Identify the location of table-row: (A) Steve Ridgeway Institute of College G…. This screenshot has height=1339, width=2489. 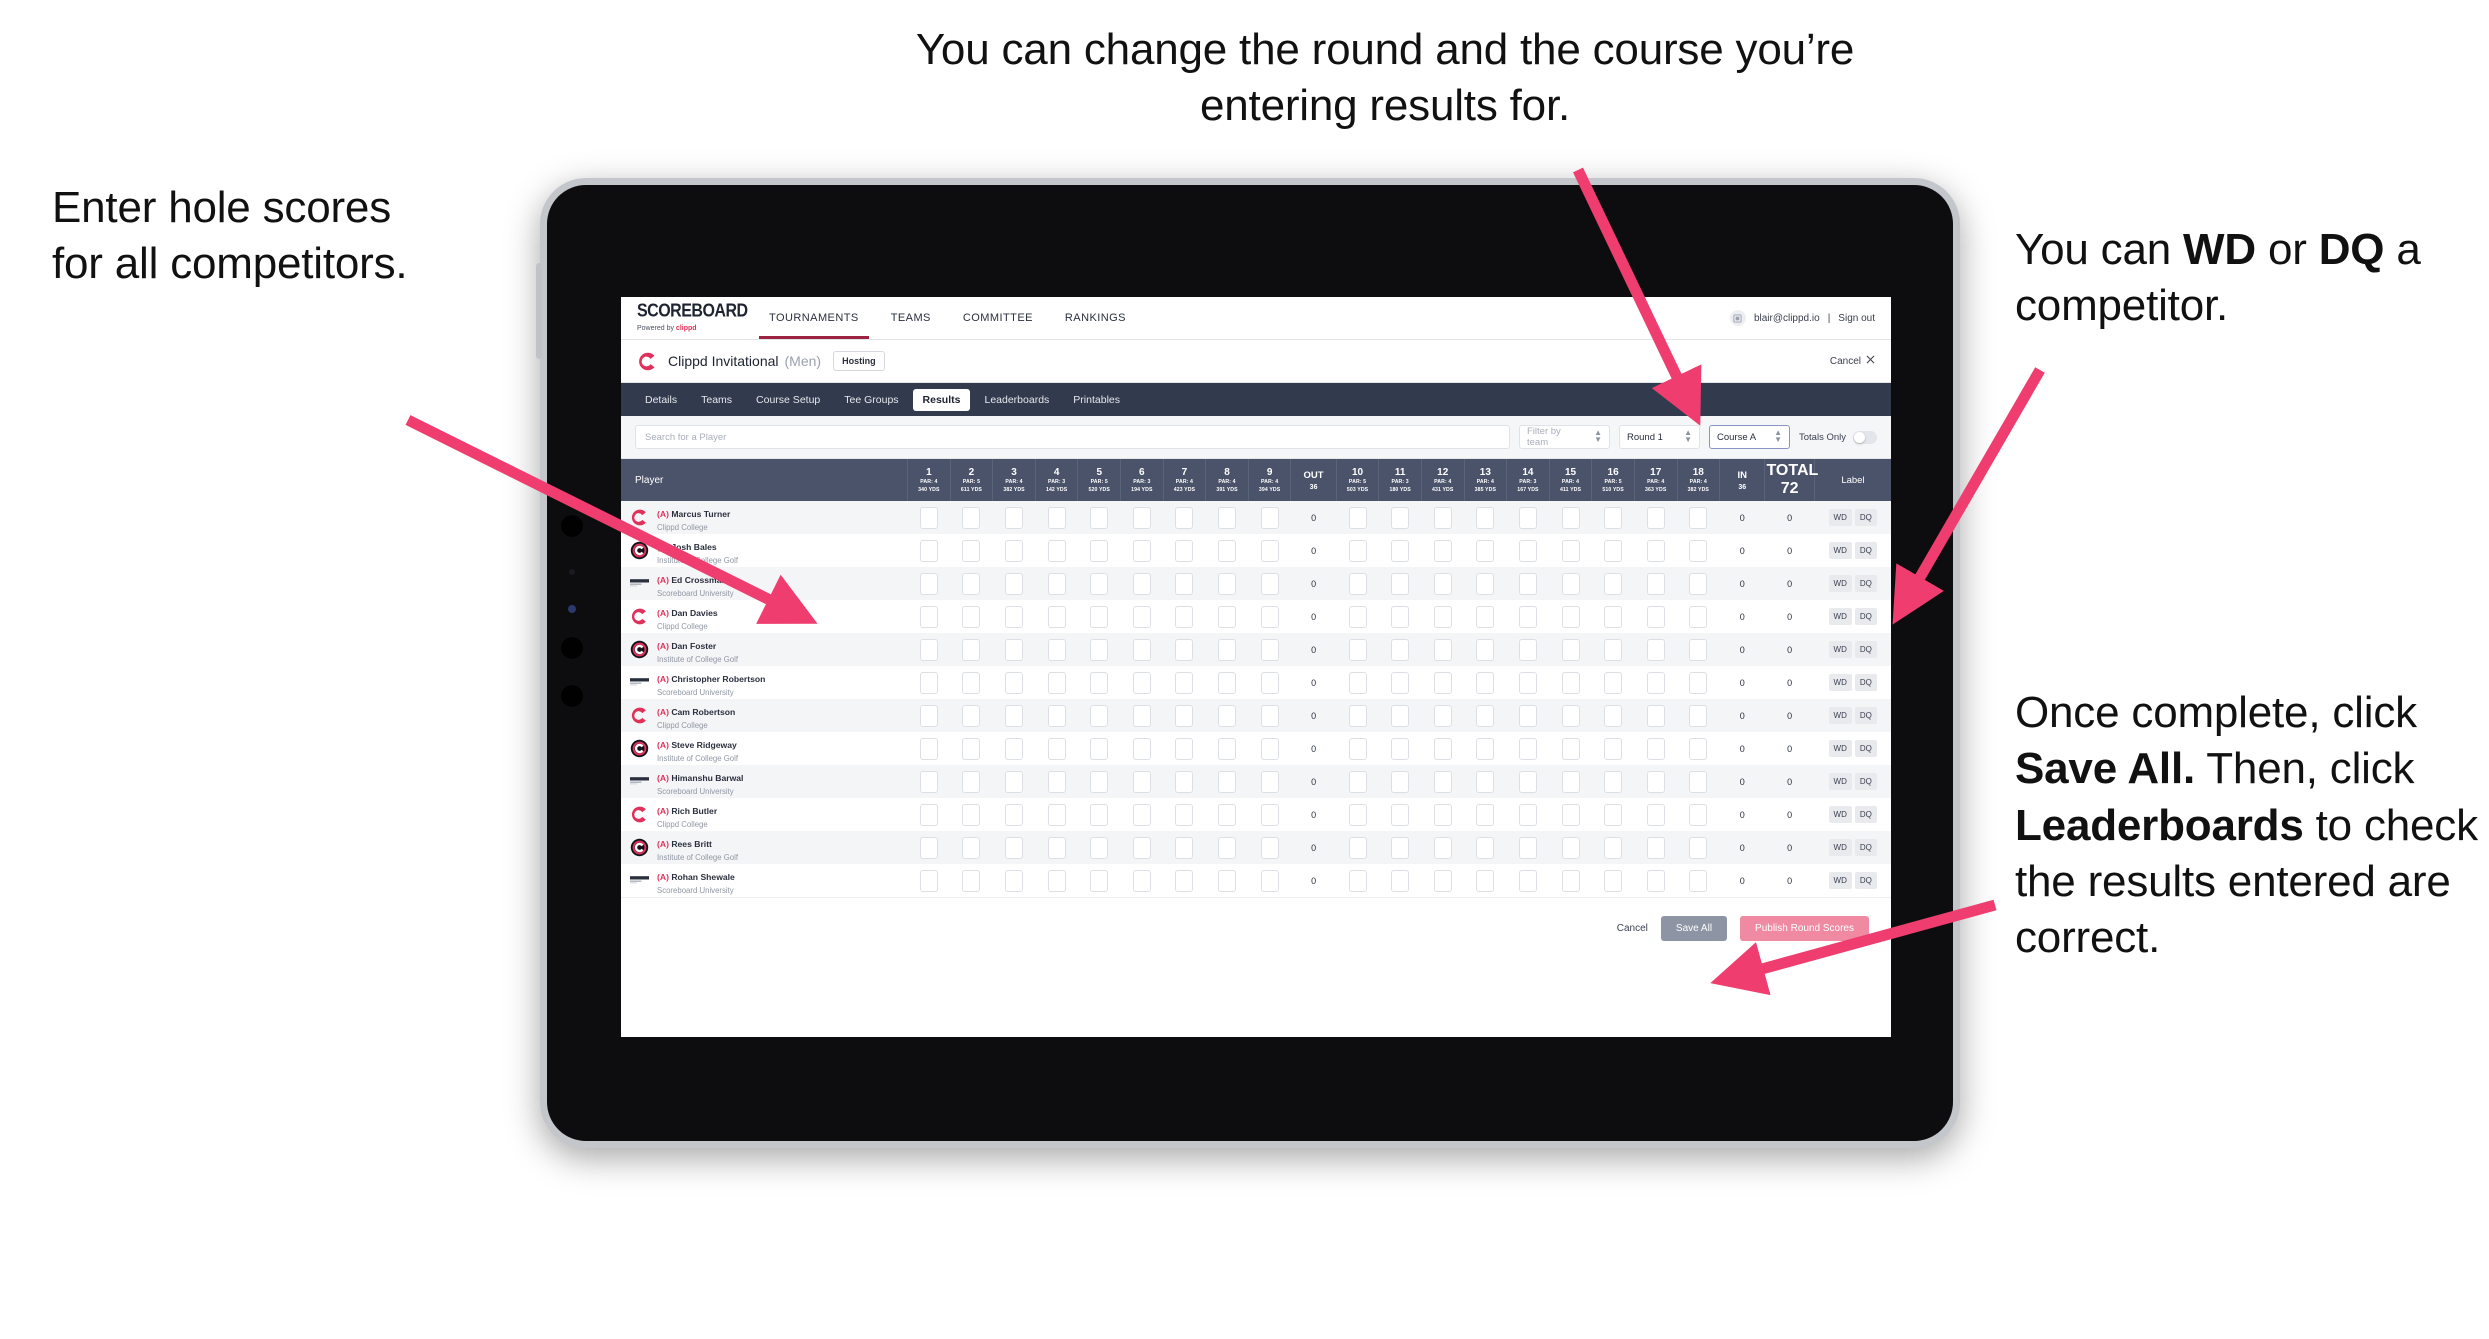
(1256, 748).